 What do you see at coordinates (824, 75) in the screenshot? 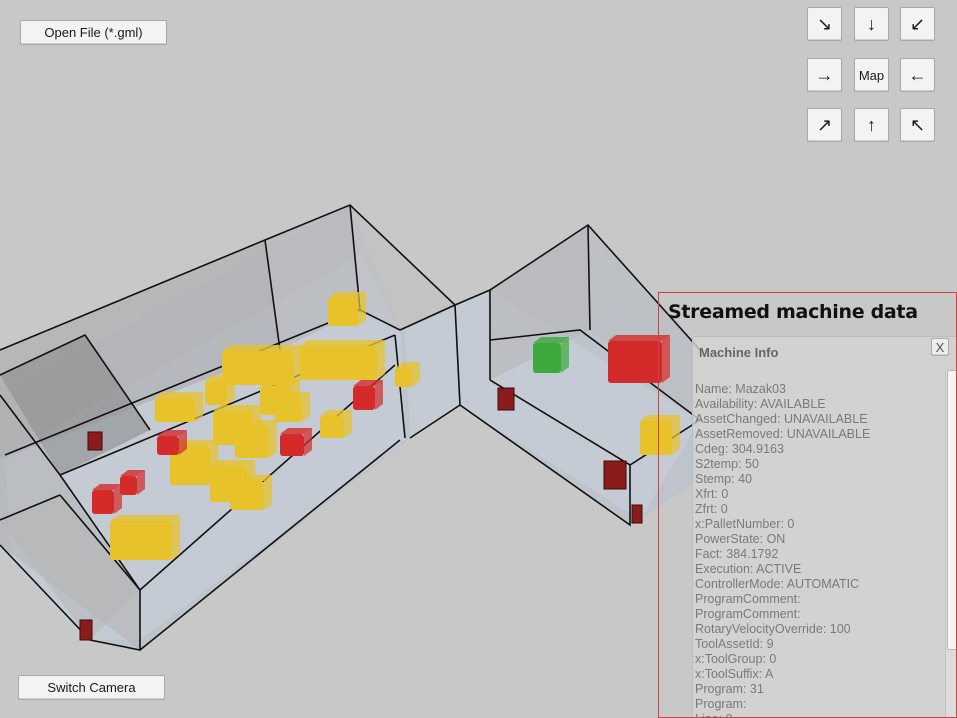
I see `pan-right-button: →` at bounding box center [824, 75].